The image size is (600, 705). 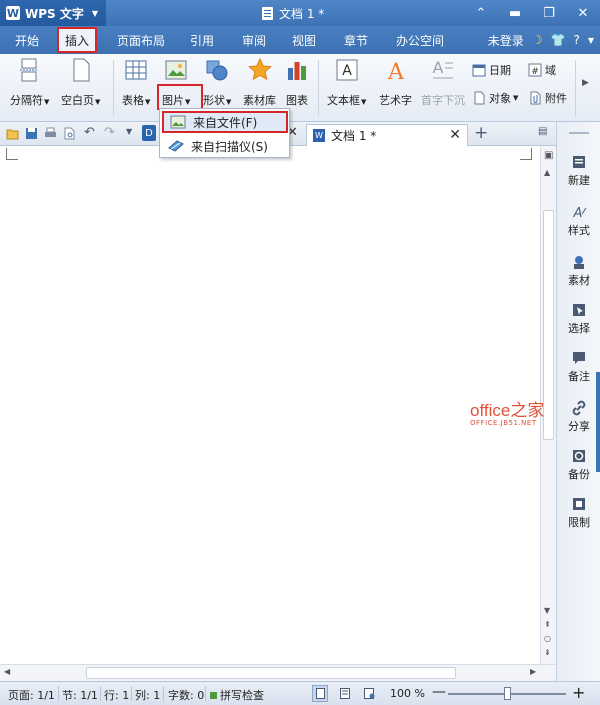 What do you see at coordinates (178, 122) in the screenshot?
I see `image-file-icon` at bounding box center [178, 122].